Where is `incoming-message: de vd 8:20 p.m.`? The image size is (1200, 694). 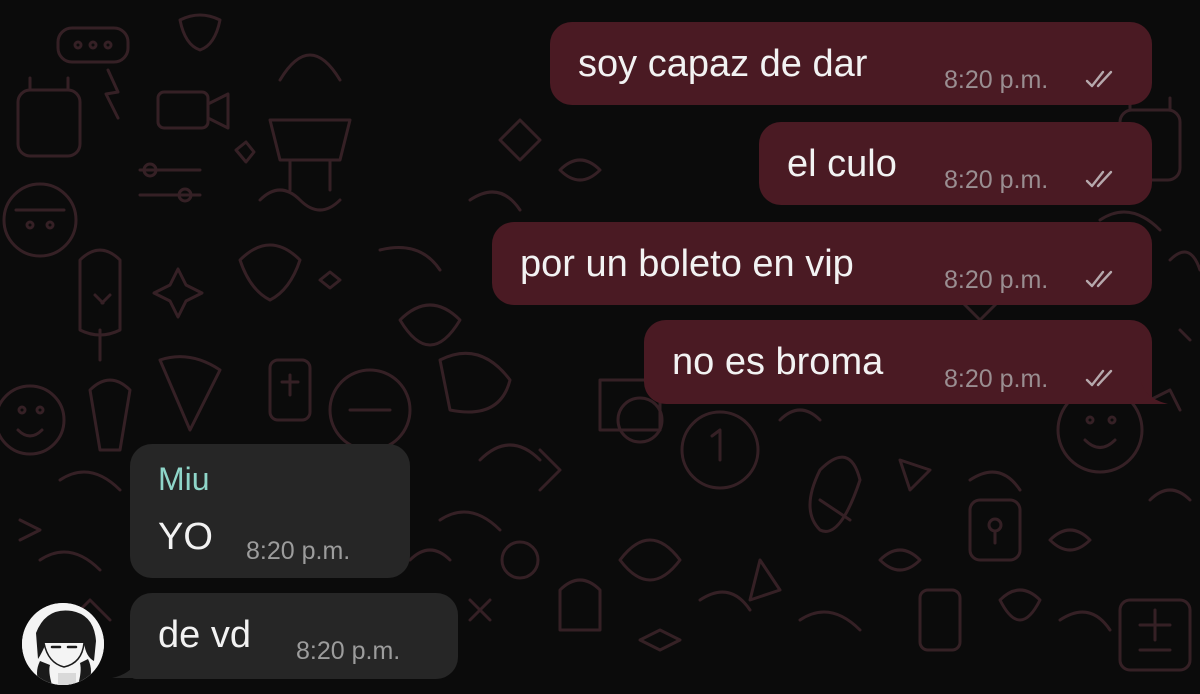 incoming-message: de vd 8:20 p.m. is located at coordinates (294, 636).